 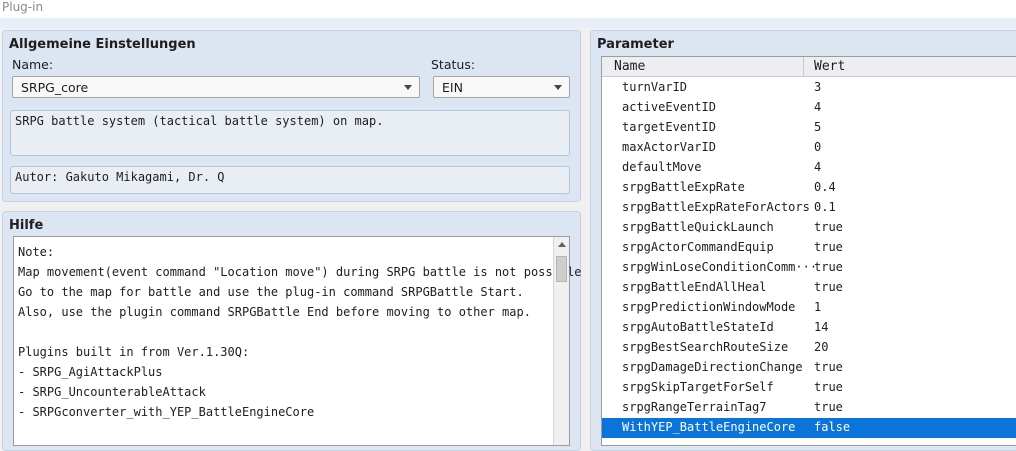 I want to click on param-name-cell: srpgPredictionWindowMode, so click(x=709, y=307).